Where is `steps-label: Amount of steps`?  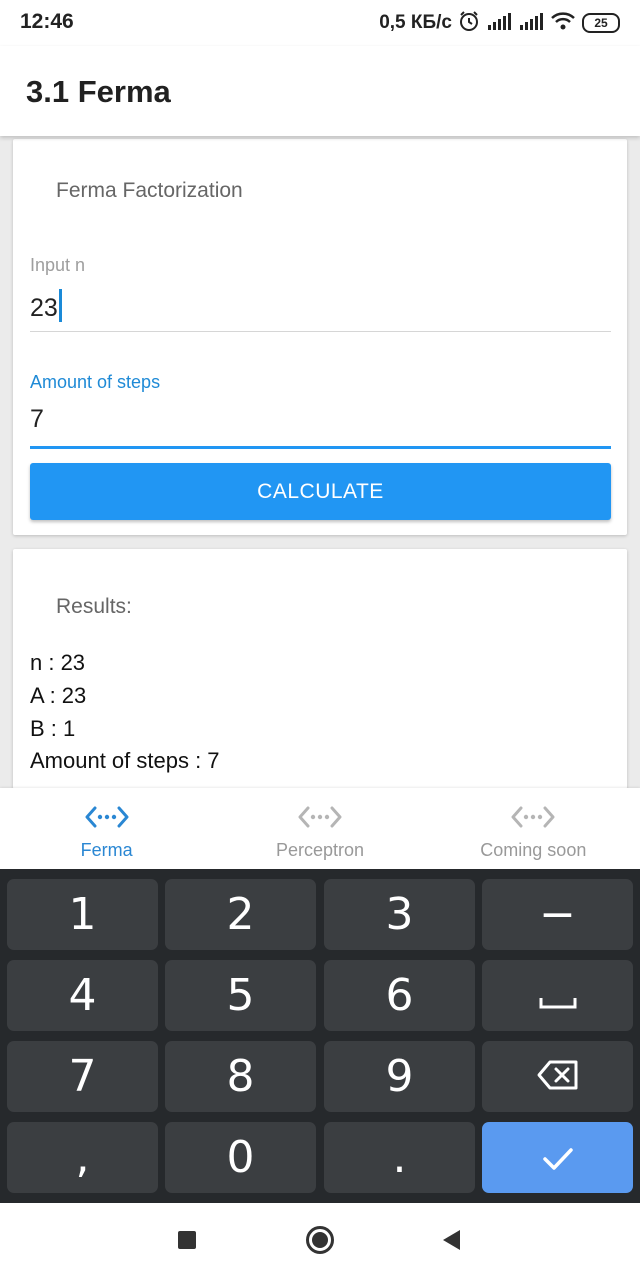
steps-label: Amount of steps is located at coordinates (95, 382).